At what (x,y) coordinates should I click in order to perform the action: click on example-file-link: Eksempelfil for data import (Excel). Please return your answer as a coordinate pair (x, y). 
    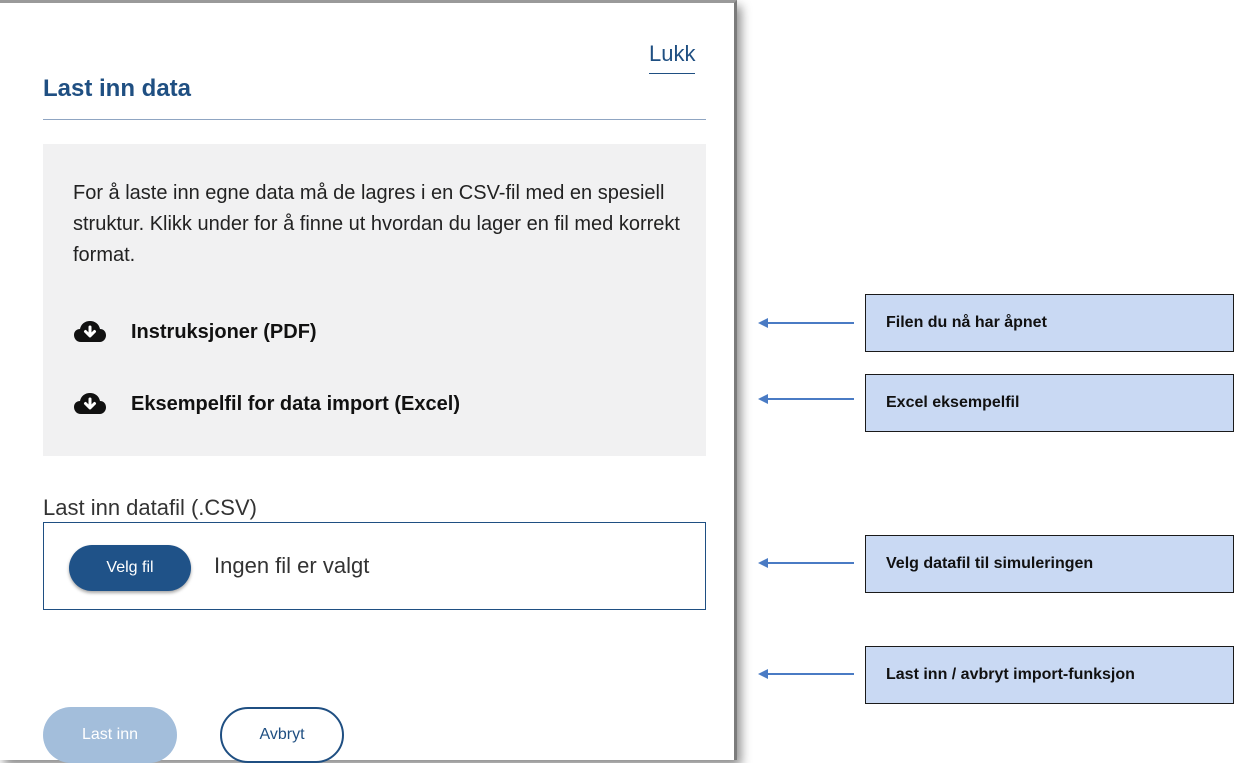
    Looking at the image, I should click on (266, 404).